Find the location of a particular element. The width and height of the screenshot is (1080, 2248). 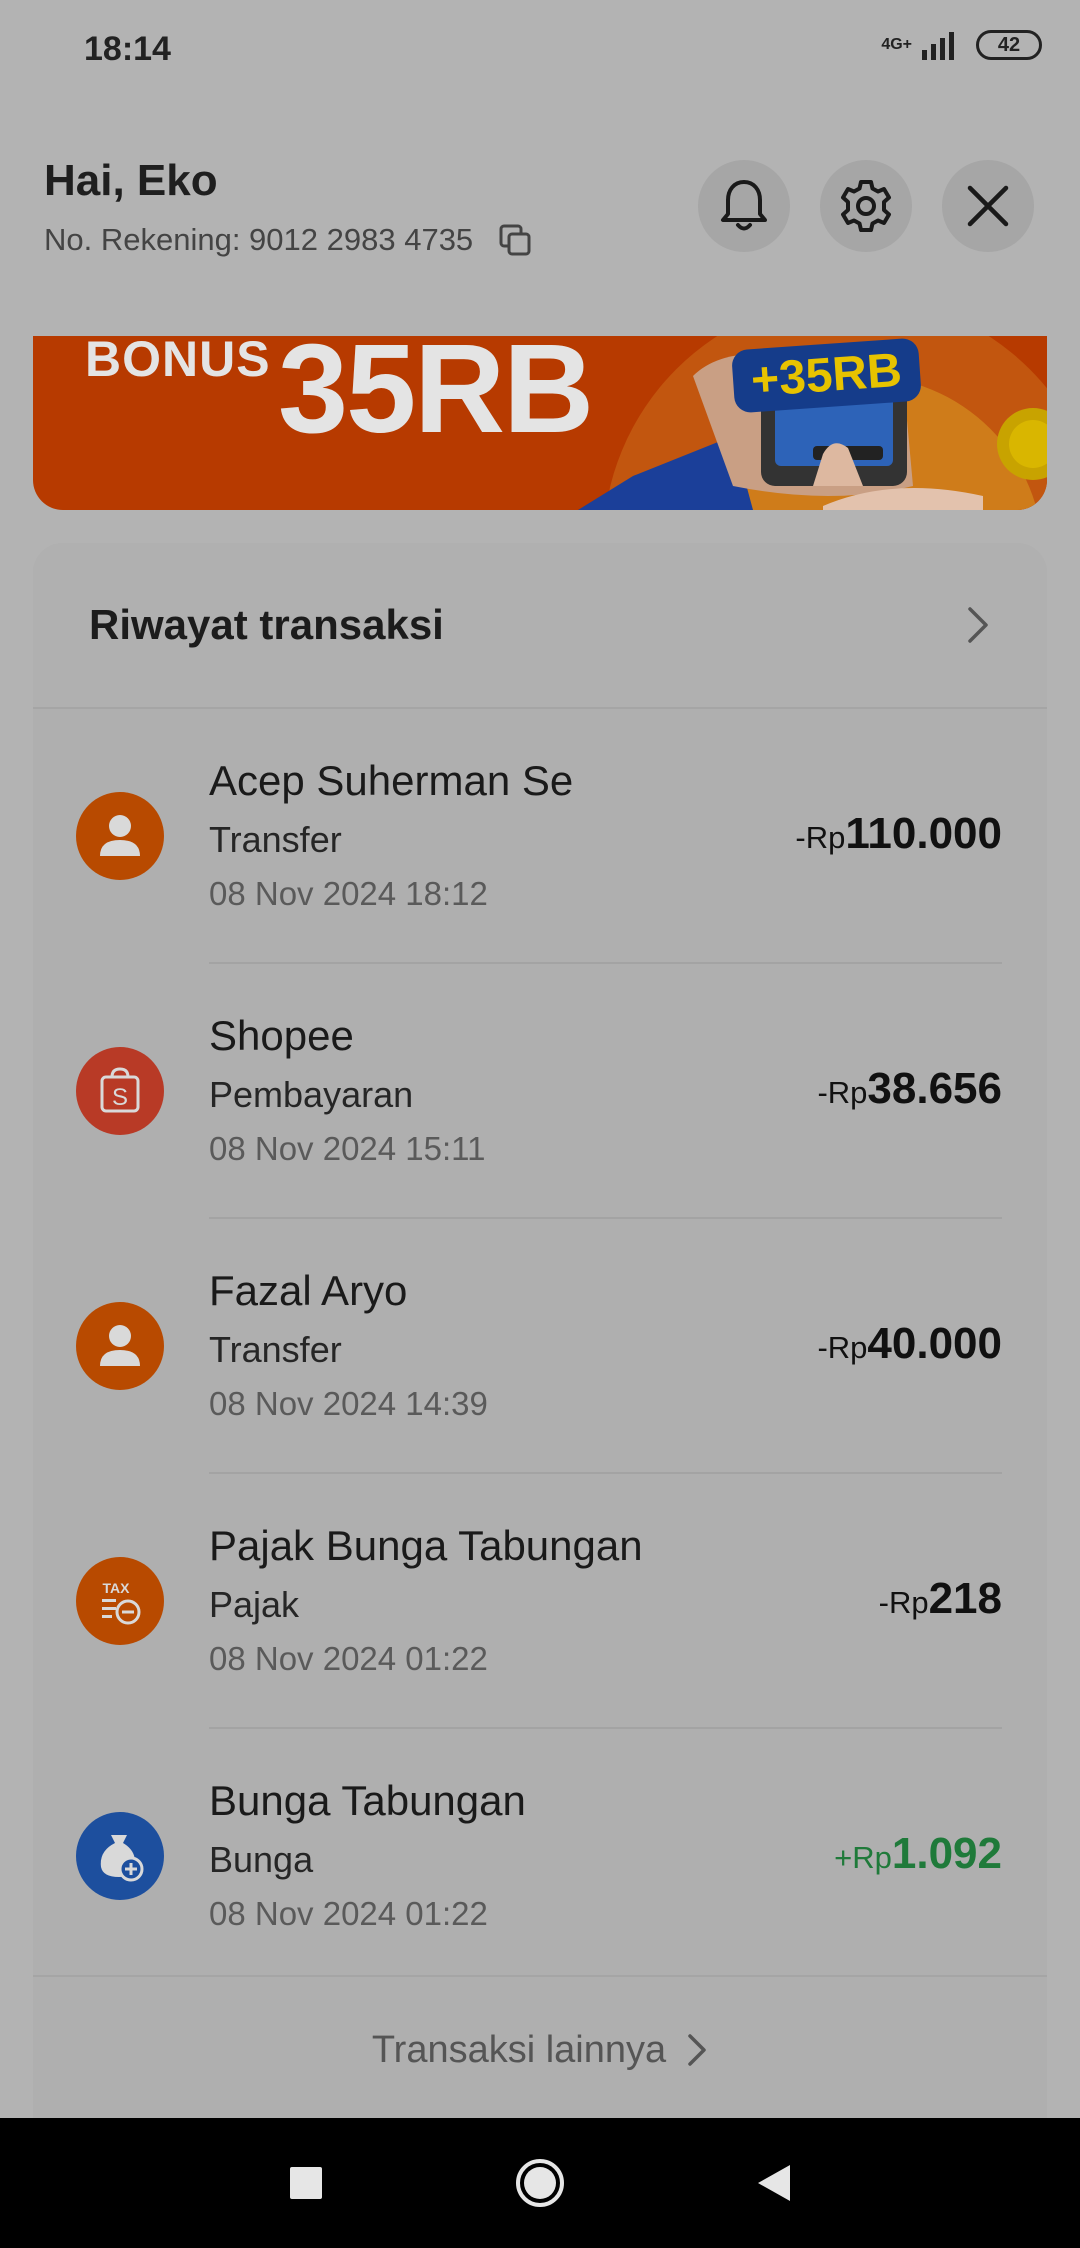

transaction-date: 08 Nov 2024 18:12 is located at coordinates (348, 893).